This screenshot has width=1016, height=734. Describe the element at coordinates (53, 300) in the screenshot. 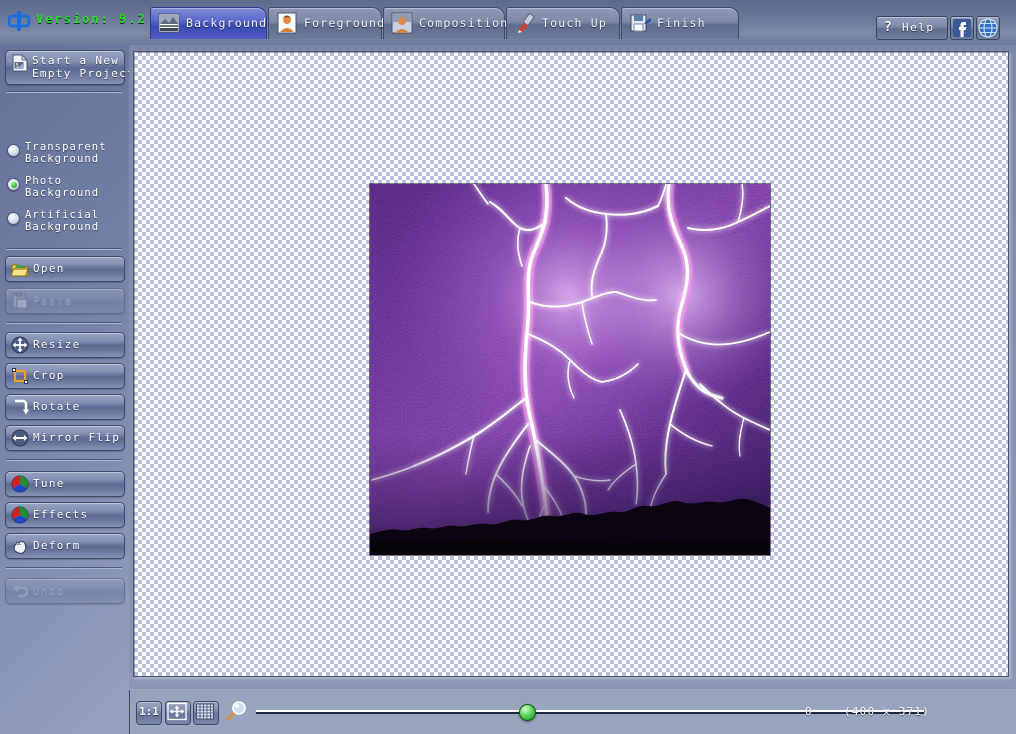

I see `button-label: Paste` at that location.